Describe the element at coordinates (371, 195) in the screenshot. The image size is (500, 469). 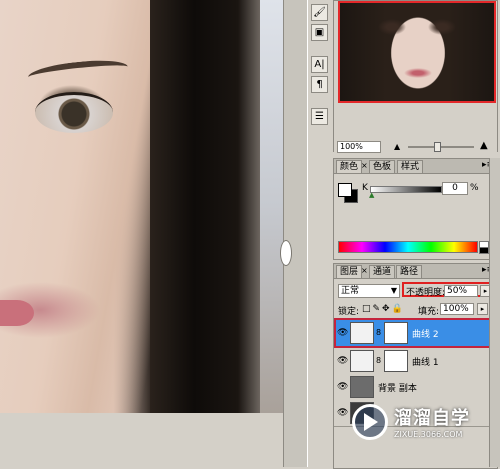
I see `slider-triangle-icon: ▲` at that location.